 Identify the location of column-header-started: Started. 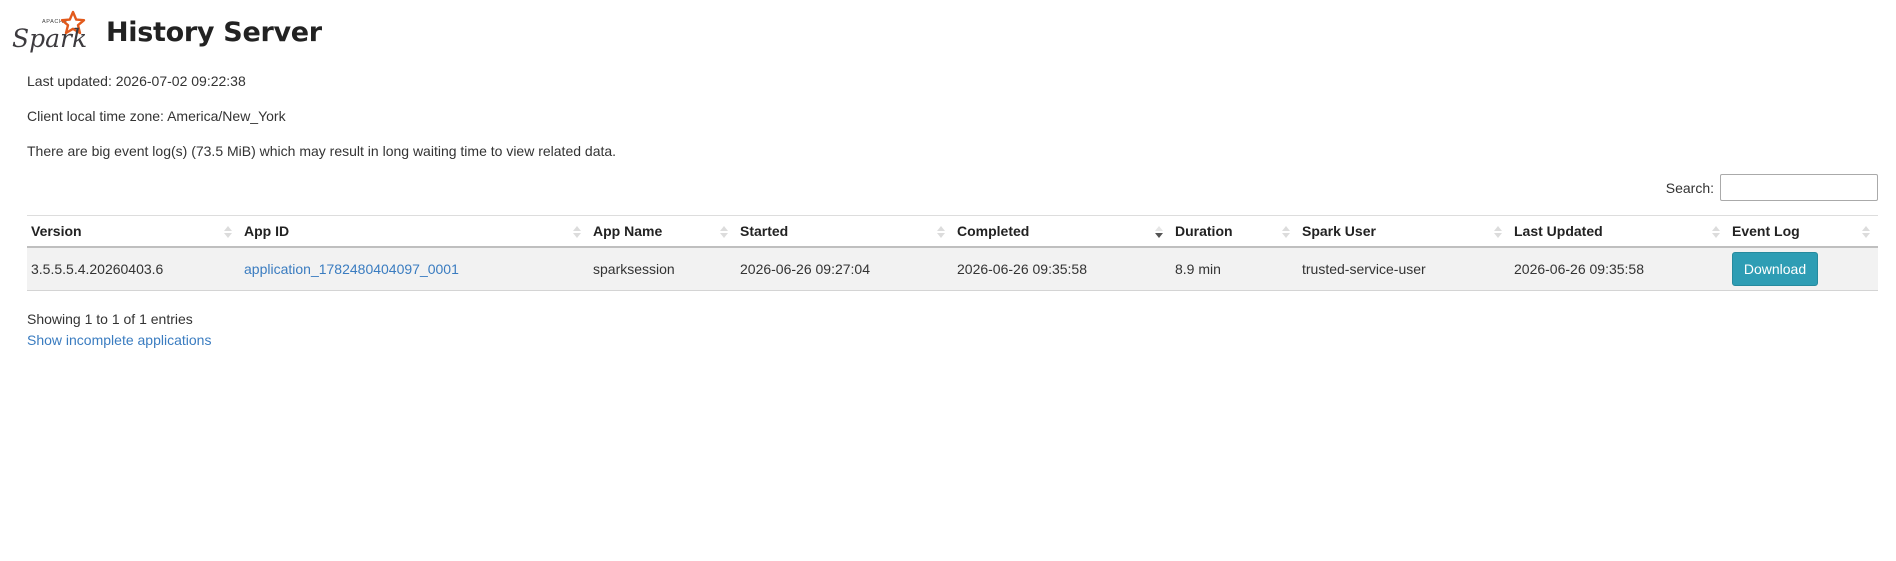
(844, 231).